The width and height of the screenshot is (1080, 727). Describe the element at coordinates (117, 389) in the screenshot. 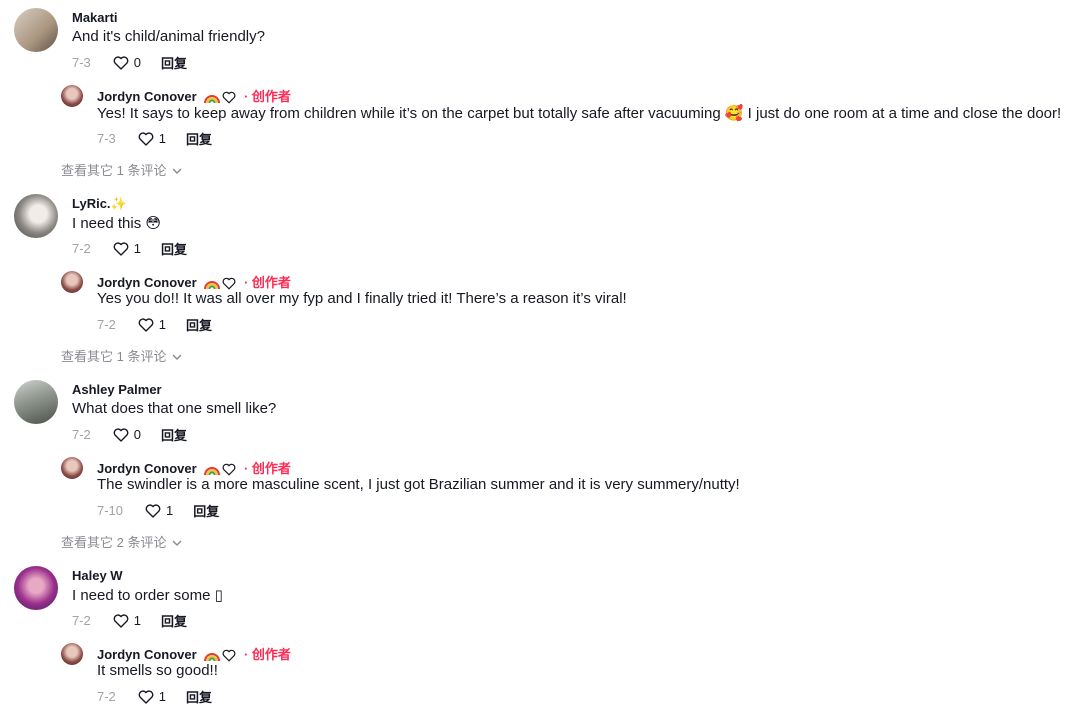

I see `comment-username: Ashley Palmer` at that location.